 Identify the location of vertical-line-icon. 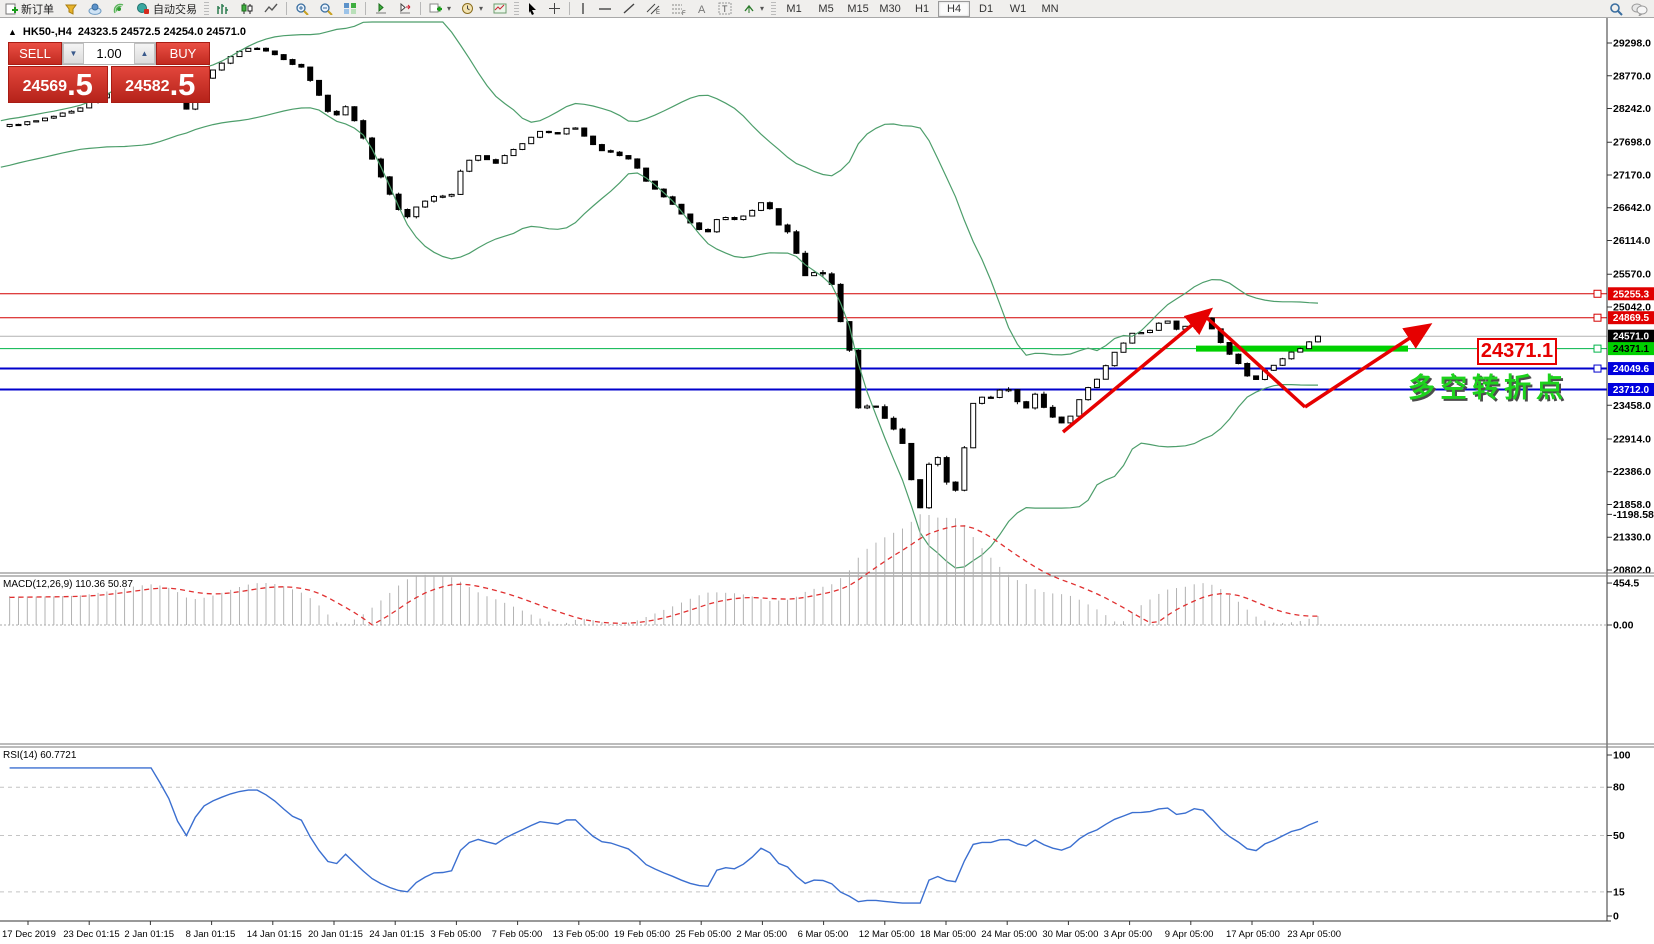
(583, 8).